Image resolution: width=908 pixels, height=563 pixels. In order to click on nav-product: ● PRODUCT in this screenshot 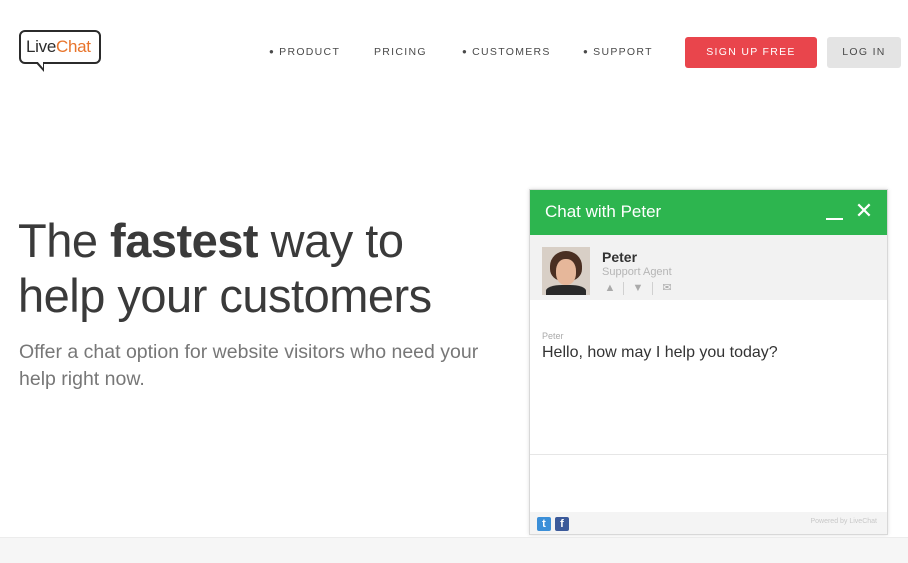, I will do `click(304, 53)`.